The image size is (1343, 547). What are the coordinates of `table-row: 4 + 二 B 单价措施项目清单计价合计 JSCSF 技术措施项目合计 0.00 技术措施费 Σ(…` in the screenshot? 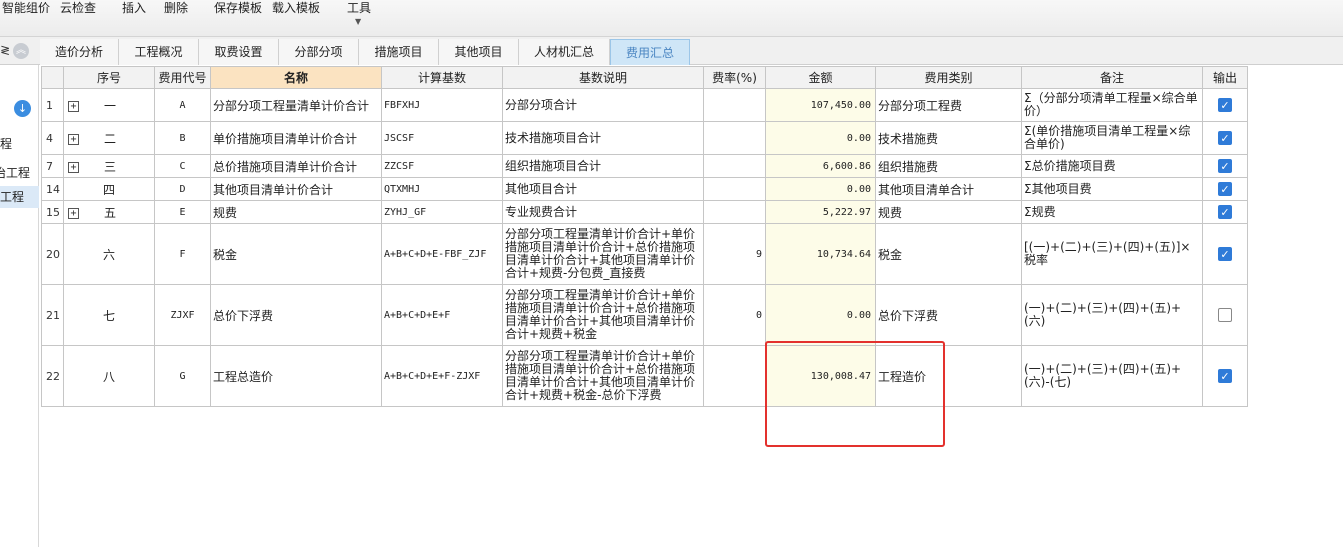 It's located at (644, 138).